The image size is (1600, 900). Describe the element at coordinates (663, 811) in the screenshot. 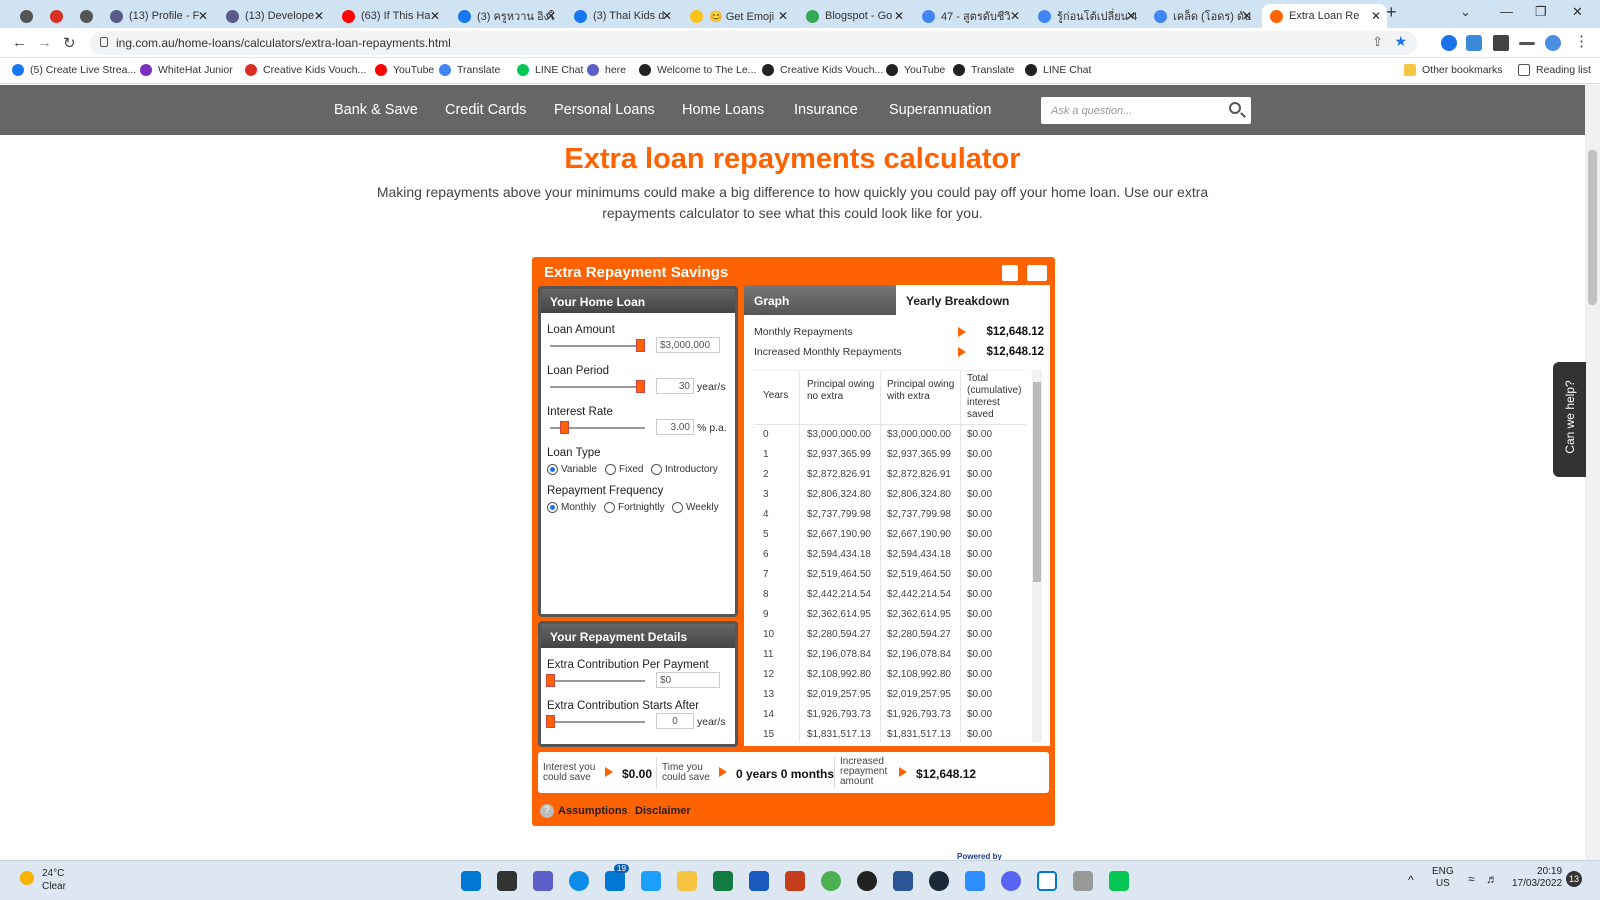

I see `disclaimer-link: Disclaimer` at that location.